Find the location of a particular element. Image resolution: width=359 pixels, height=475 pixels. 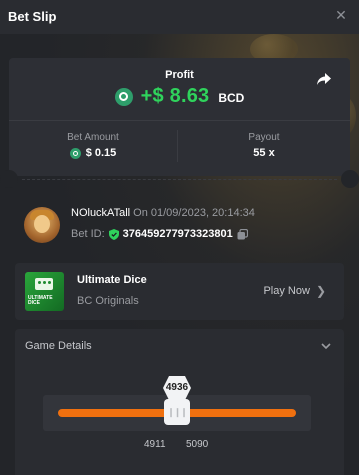

slider-handle: ❙❙❙ is located at coordinates (177, 412).